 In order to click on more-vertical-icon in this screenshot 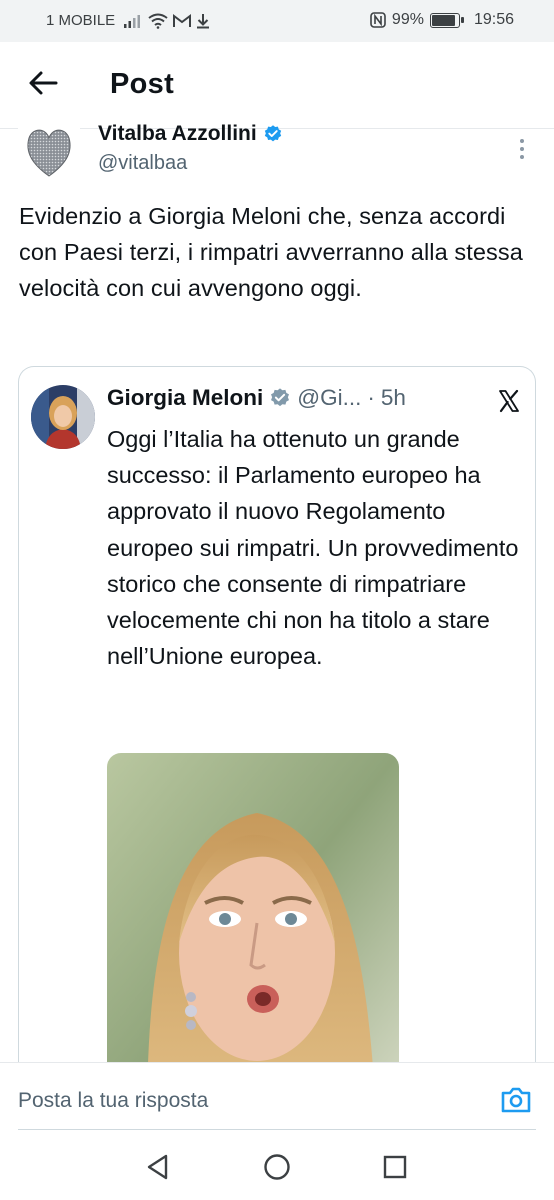, I will do `click(522, 149)`.